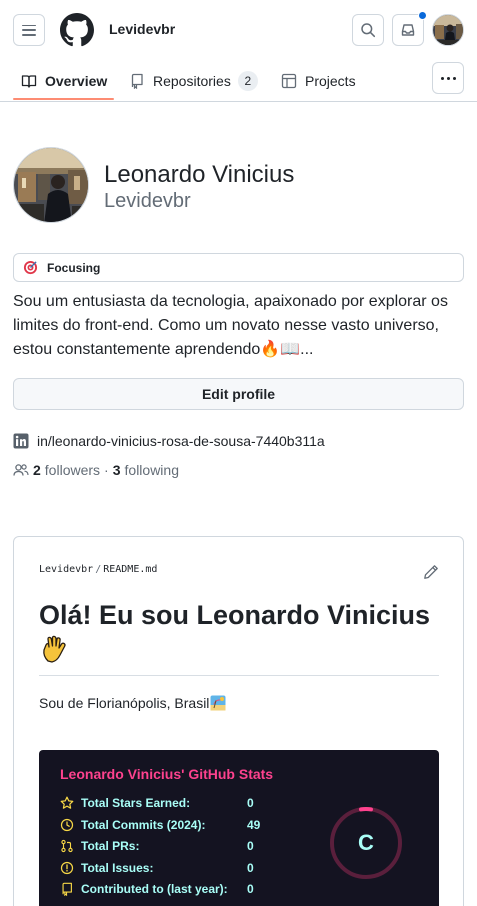  I want to click on tab-projects: Projects, so click(318, 80).